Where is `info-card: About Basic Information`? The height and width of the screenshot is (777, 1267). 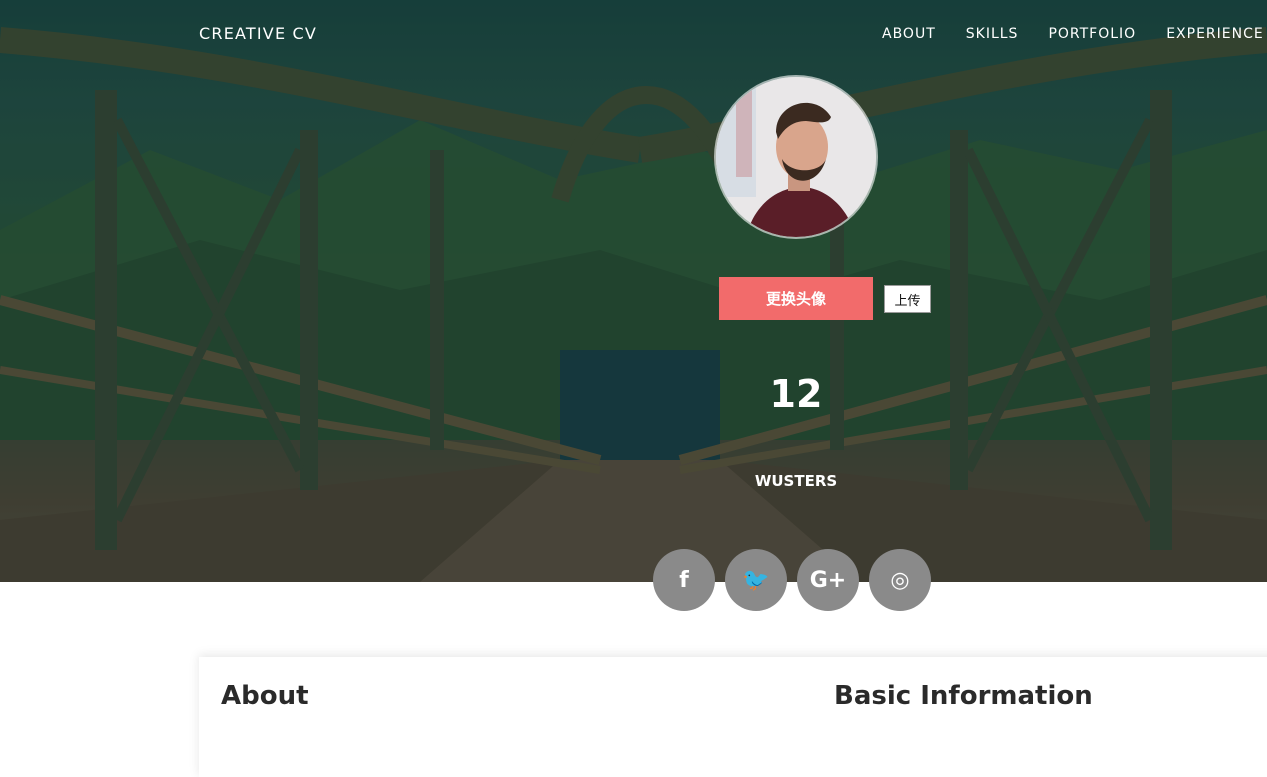
info-card: About Basic Information is located at coordinates (733, 717).